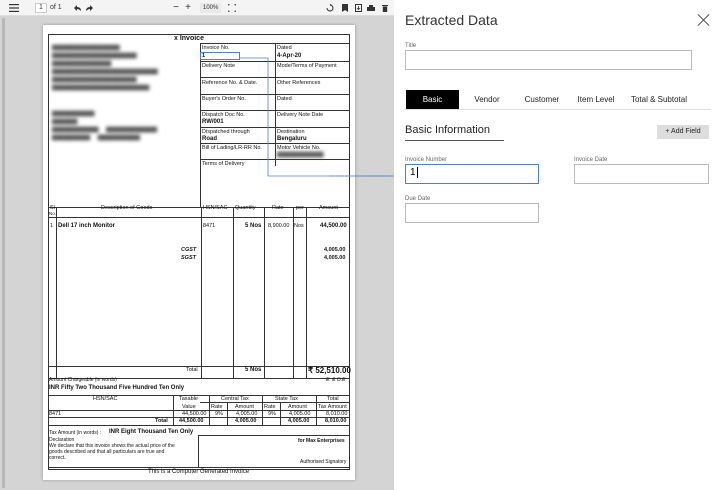 The height and width of the screenshot is (490, 727). I want to click on col-qty: Quantity, so click(245, 208).